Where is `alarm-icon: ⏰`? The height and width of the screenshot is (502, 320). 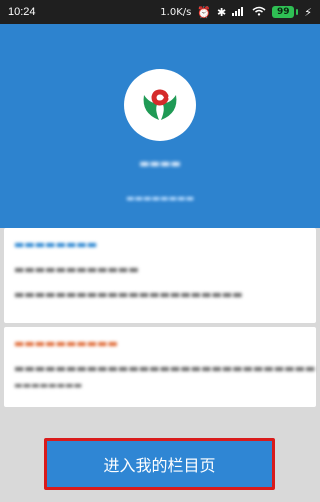 alarm-icon: ⏰ is located at coordinates (204, 12).